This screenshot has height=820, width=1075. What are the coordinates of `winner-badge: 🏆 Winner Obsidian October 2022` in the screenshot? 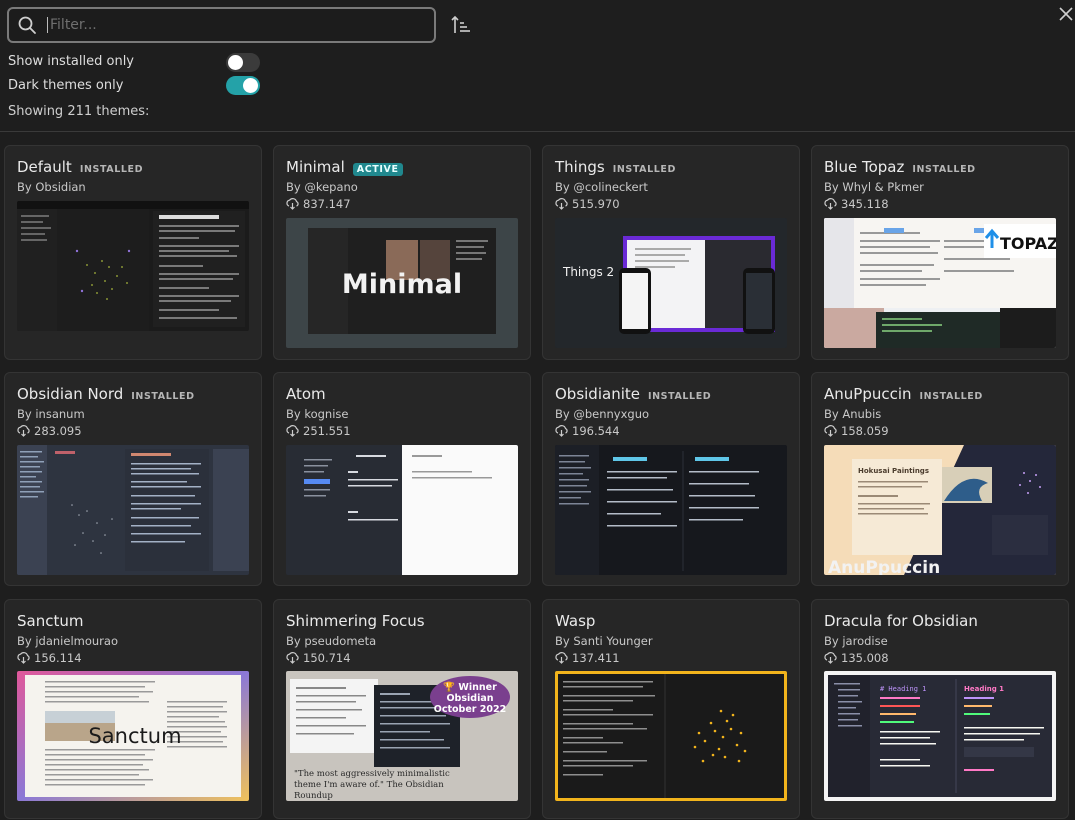 It's located at (470, 698).